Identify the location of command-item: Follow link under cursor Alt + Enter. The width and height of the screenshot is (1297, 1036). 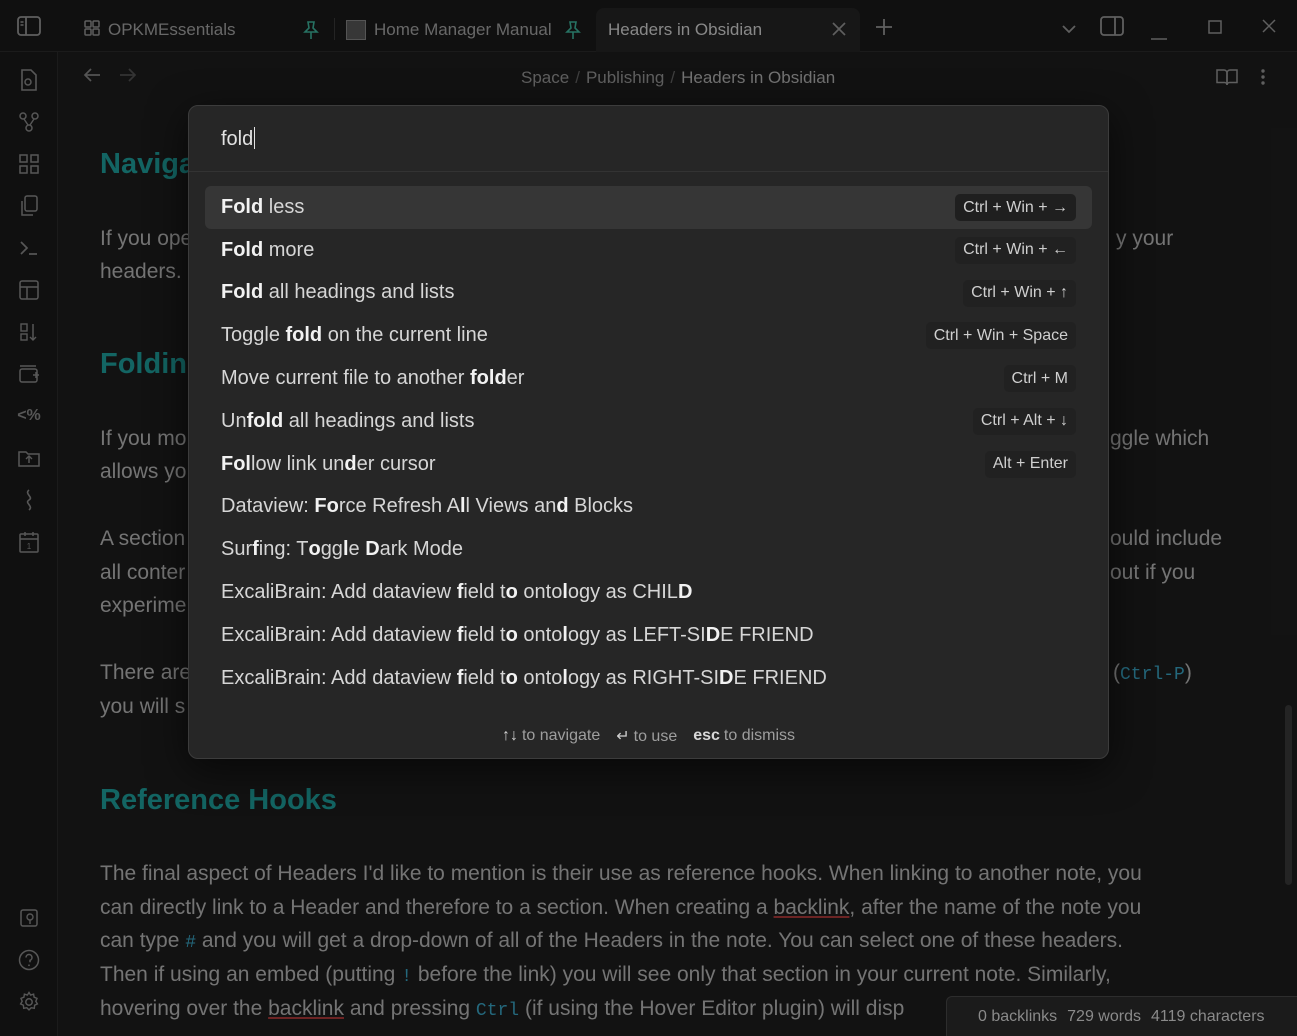
(648, 464).